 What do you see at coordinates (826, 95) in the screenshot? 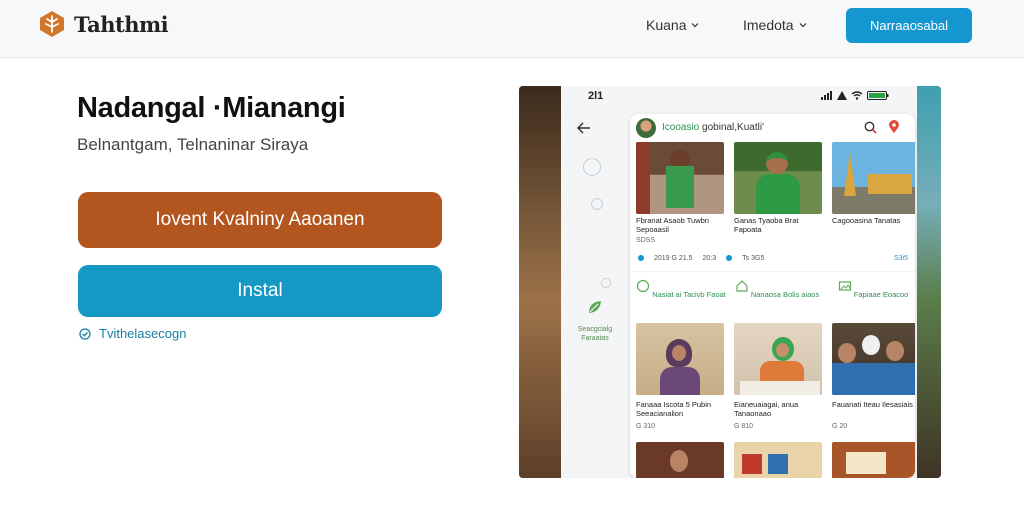
I see `signal-icon` at bounding box center [826, 95].